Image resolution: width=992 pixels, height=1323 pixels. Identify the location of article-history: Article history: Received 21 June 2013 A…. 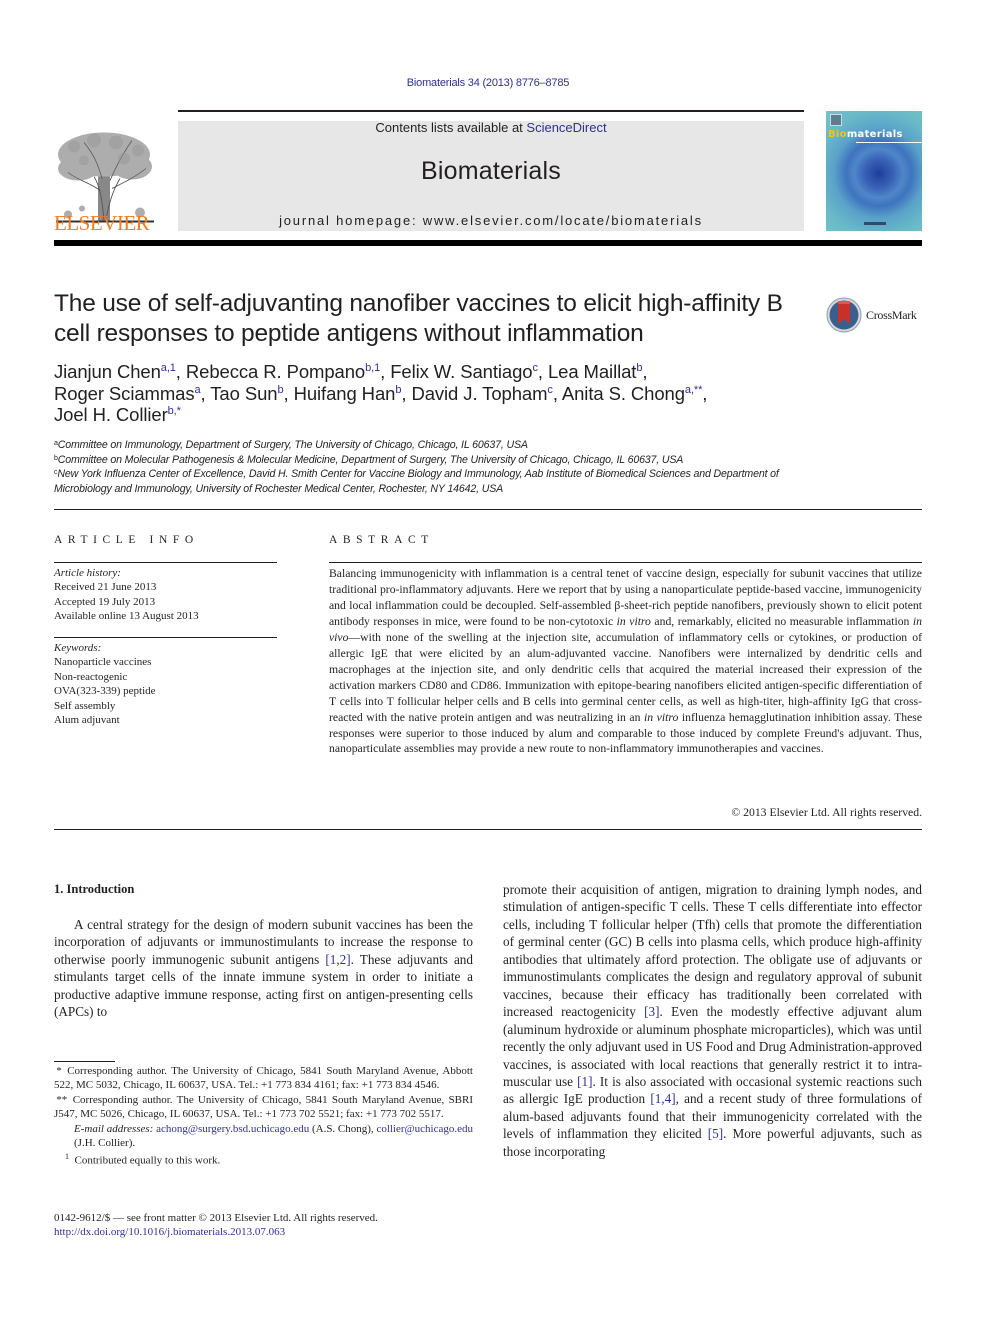
(169, 595).